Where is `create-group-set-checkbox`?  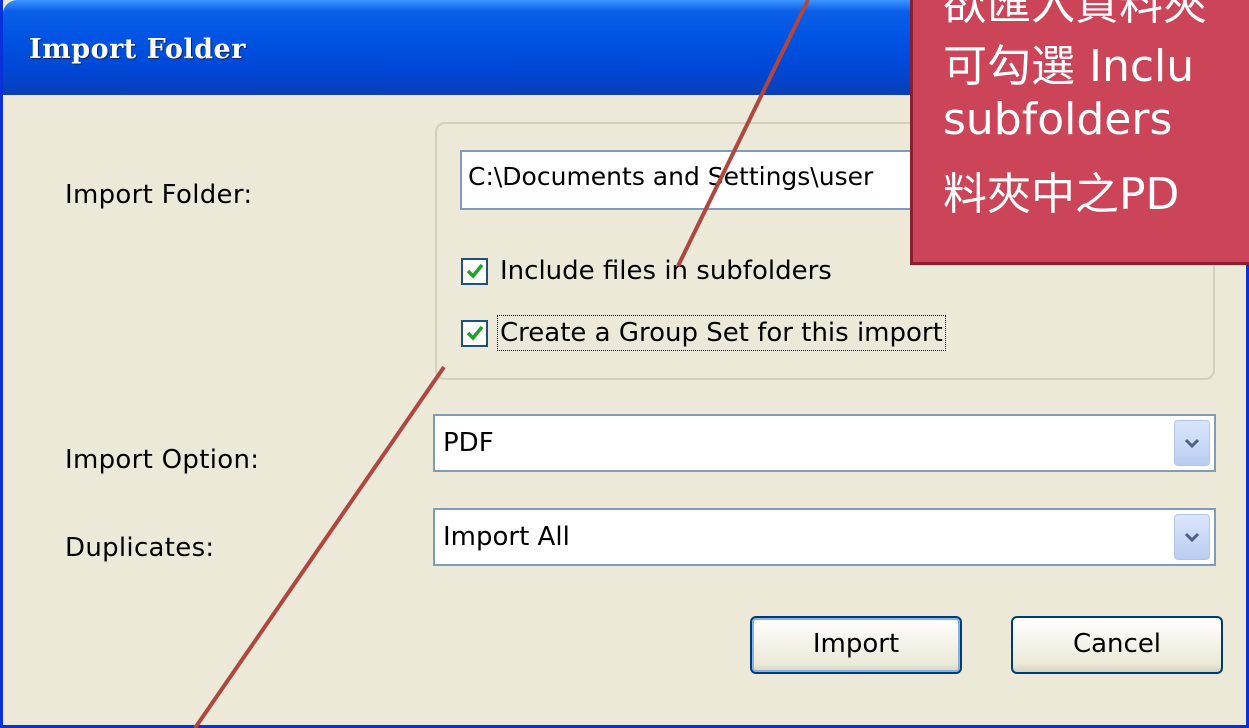 create-group-set-checkbox is located at coordinates (474, 333).